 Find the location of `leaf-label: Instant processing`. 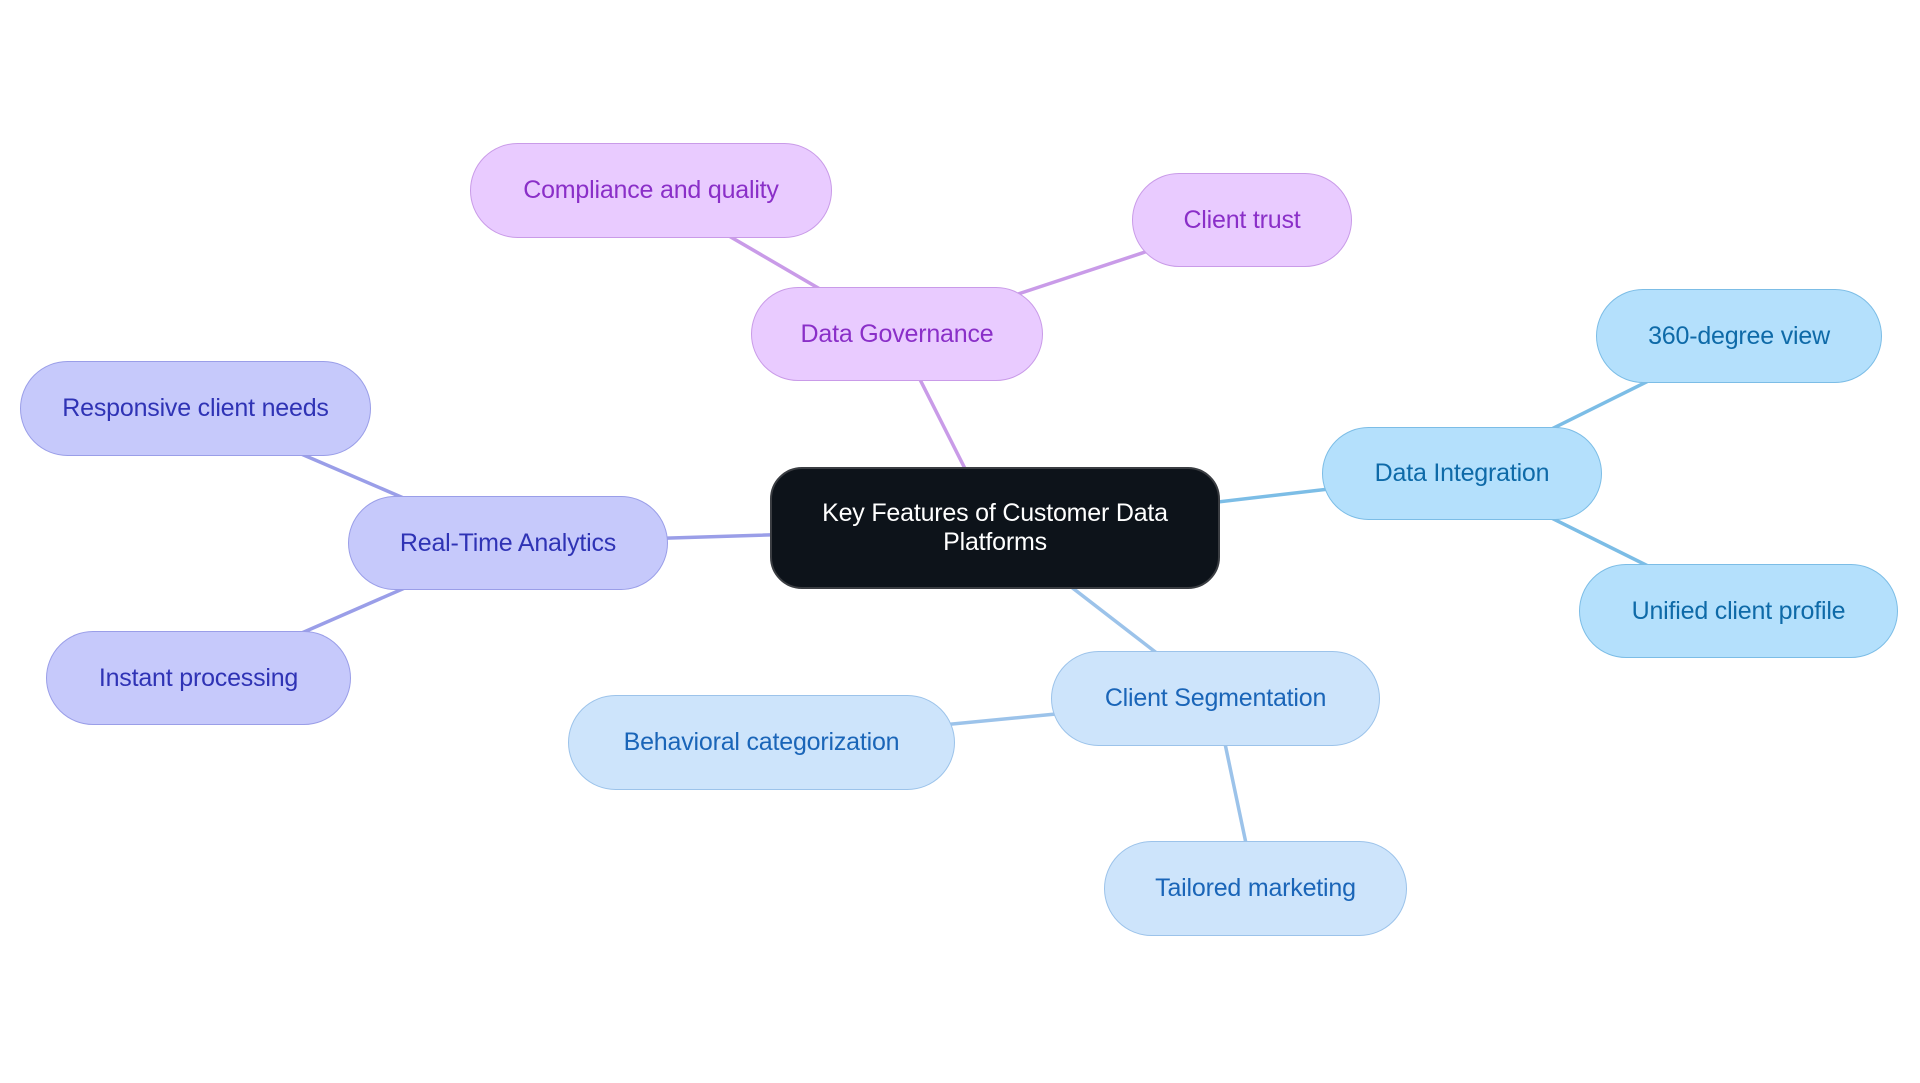

leaf-label: Instant processing is located at coordinates (198, 677).